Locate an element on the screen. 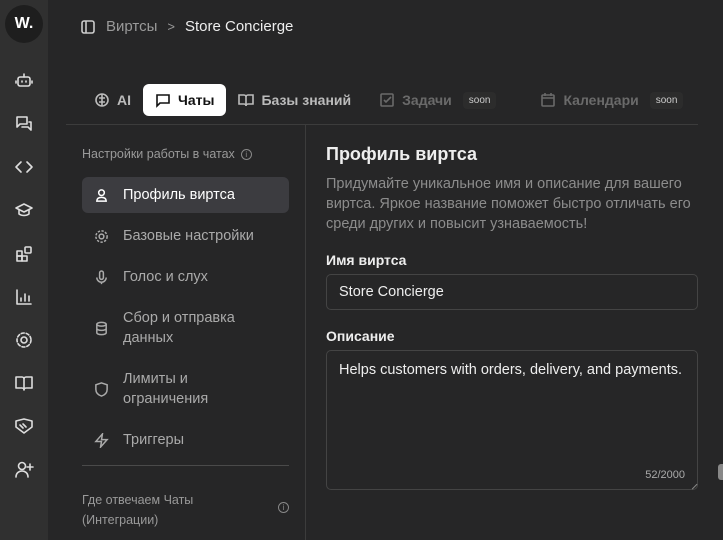 Image resolution: width=723 pixels, height=540 pixels. shield-icon is located at coordinates (101, 389).